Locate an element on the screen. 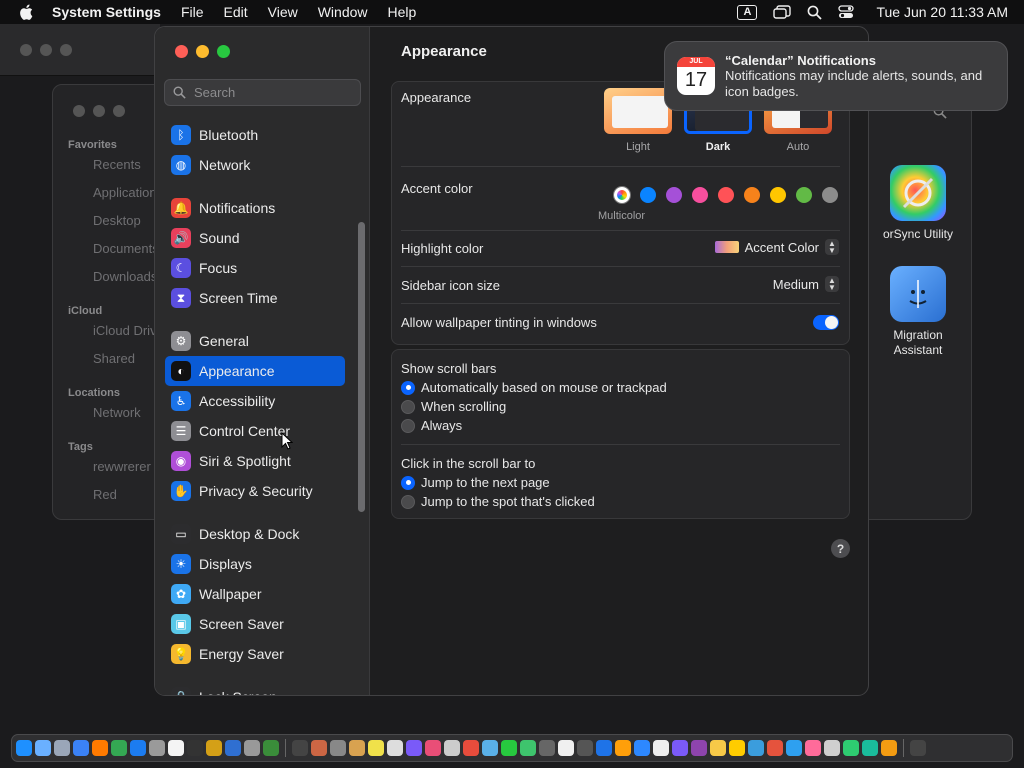 Image resolution: width=1024 pixels, height=768 pixels. menu-app-name: System Settings is located at coordinates (111, 12).